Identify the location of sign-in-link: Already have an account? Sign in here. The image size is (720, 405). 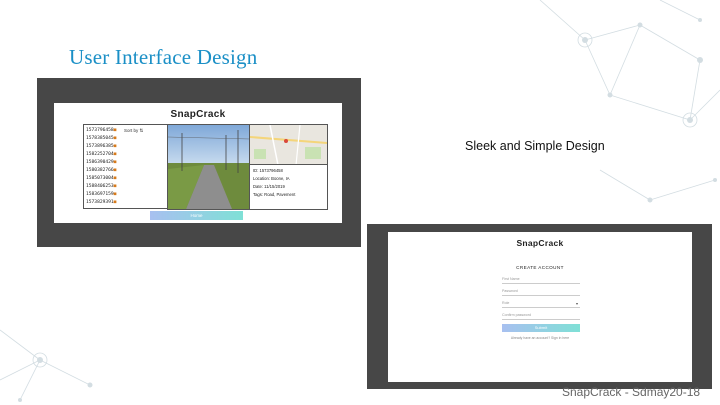
(540, 338).